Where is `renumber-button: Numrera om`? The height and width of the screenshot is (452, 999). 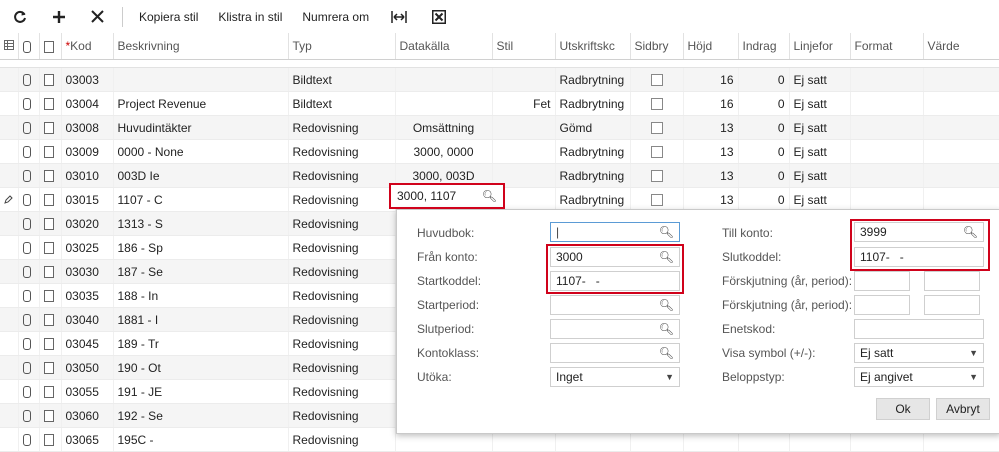 renumber-button: Numrera om is located at coordinates (335, 16).